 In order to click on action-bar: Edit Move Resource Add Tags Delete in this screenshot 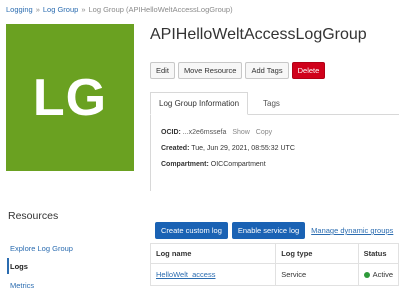, I will do `click(238, 70)`.